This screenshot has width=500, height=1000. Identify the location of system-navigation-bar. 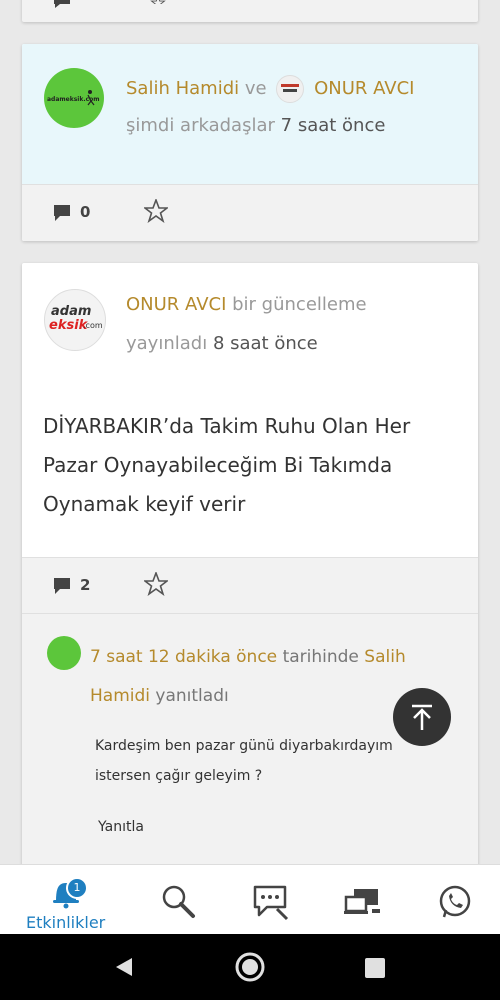
(250, 967).